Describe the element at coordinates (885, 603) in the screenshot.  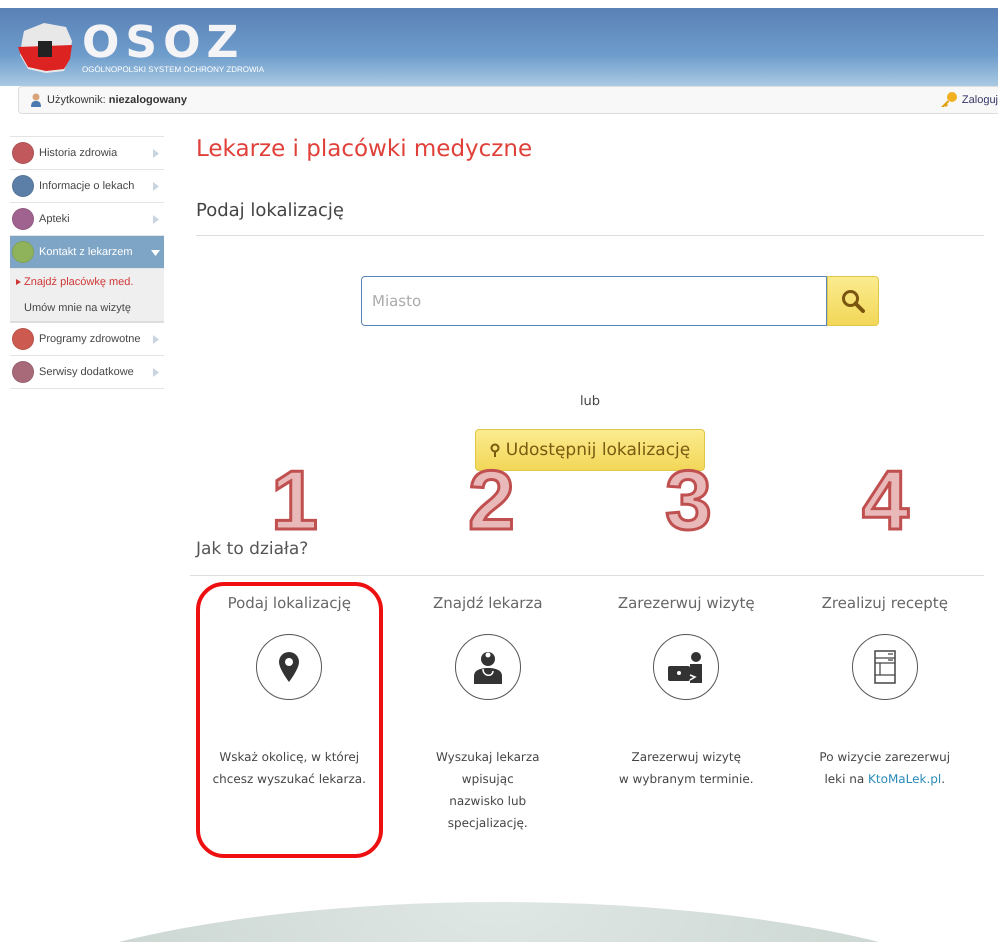
I see `step-title: Zrealizuj receptę` at that location.